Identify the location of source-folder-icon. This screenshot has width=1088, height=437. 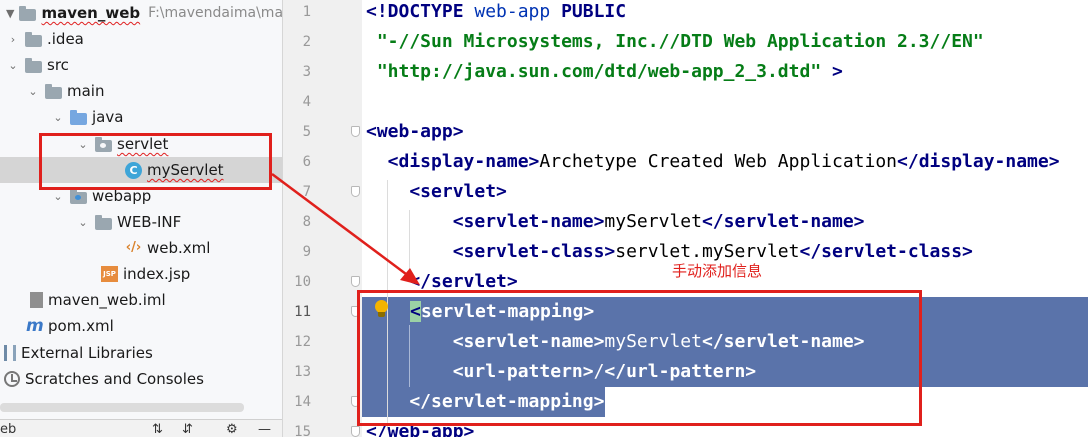
(78, 117).